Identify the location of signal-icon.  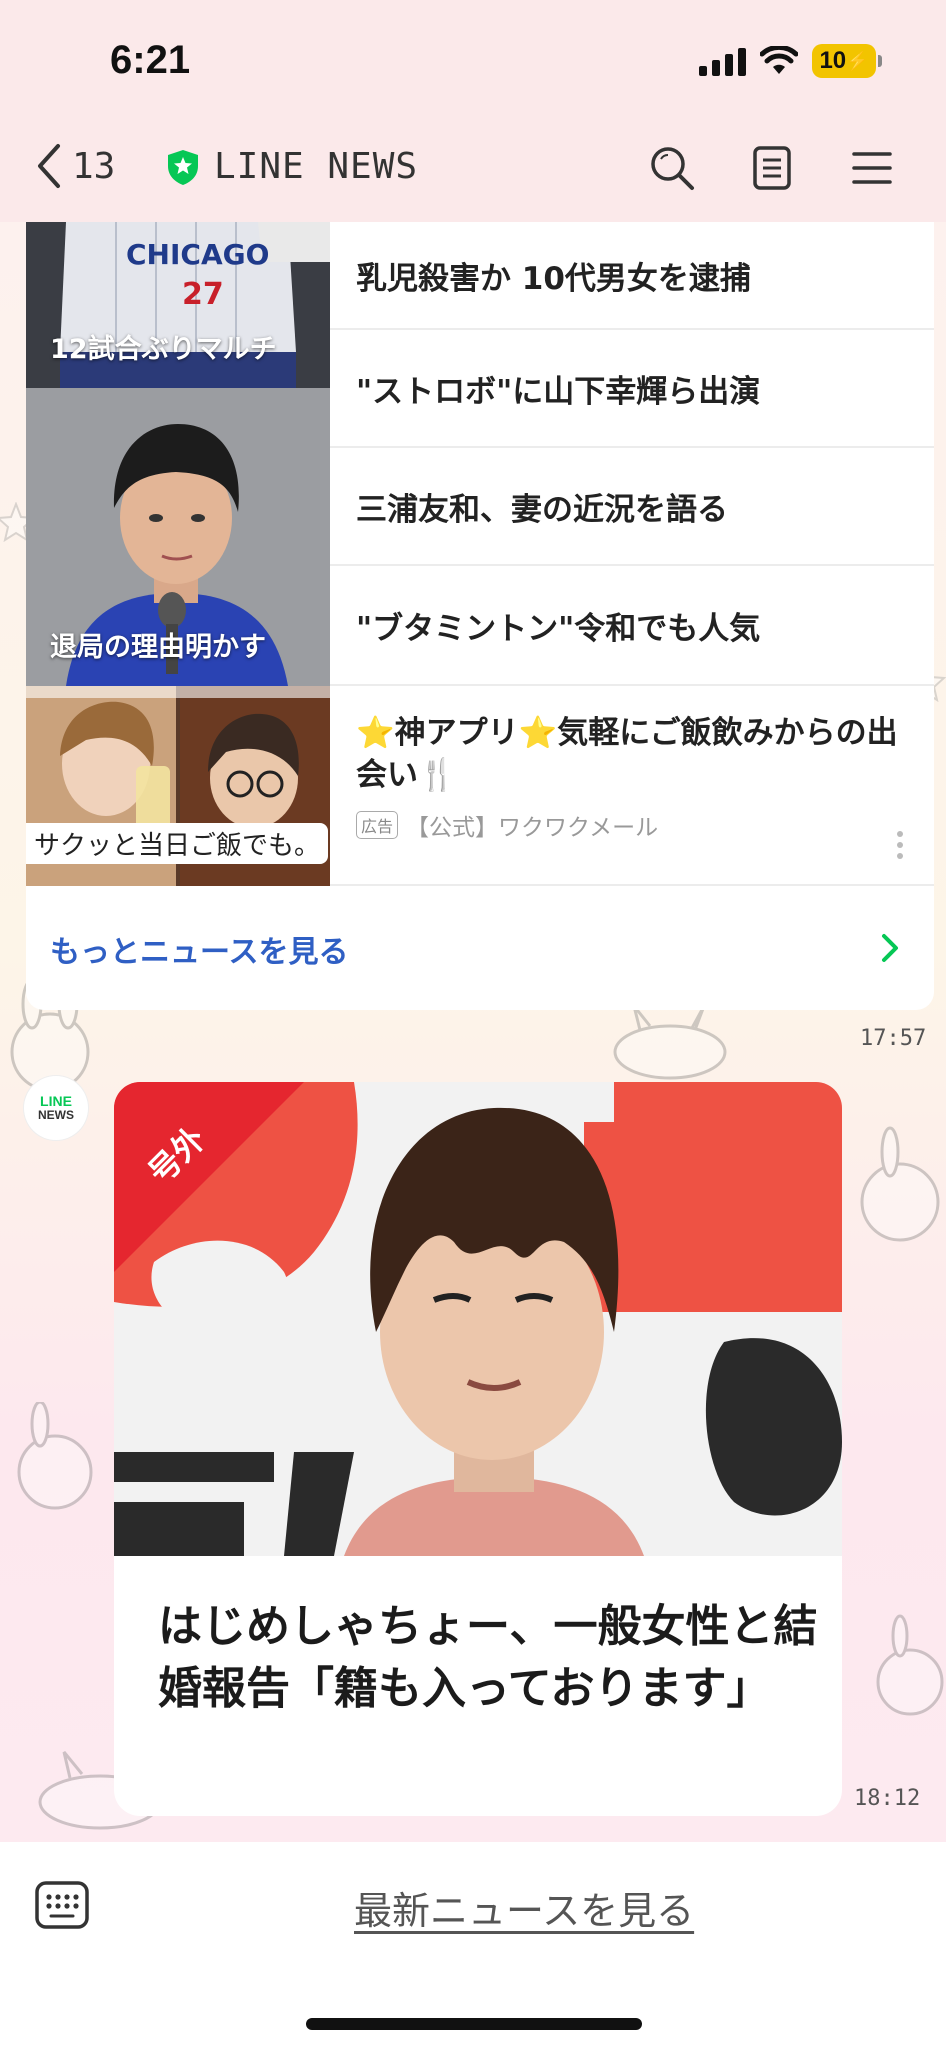
(722, 61).